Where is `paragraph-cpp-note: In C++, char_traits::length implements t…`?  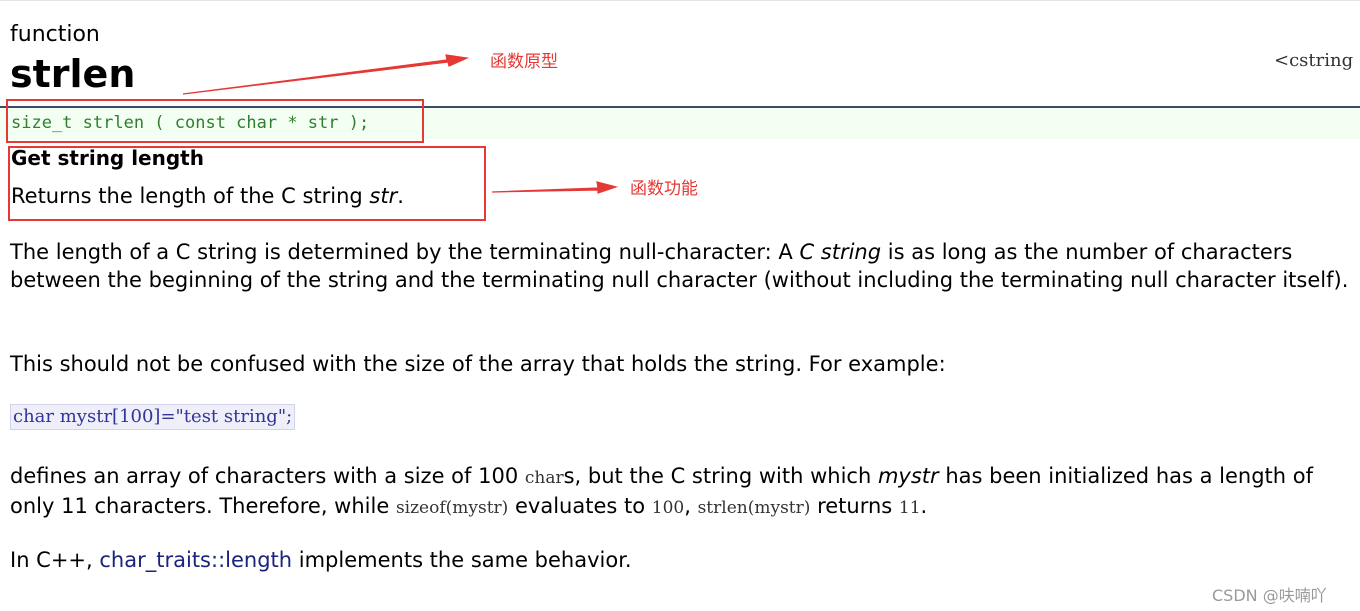
paragraph-cpp-note: In C++, char_traits::length implements t… is located at coordinates (321, 560).